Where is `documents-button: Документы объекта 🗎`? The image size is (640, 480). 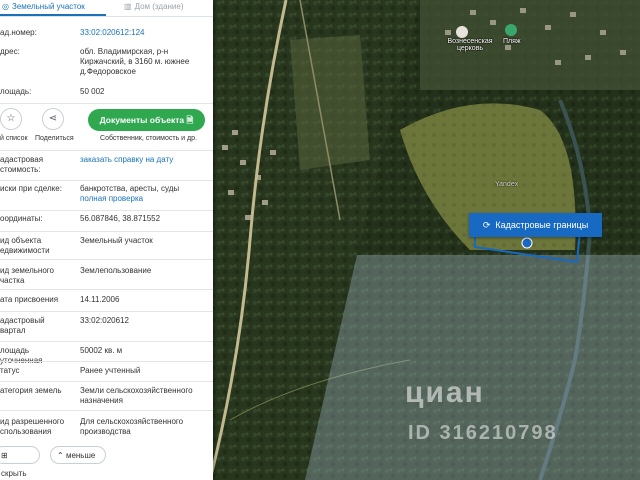 documents-button: Документы объекта 🗎 is located at coordinates (146, 120).